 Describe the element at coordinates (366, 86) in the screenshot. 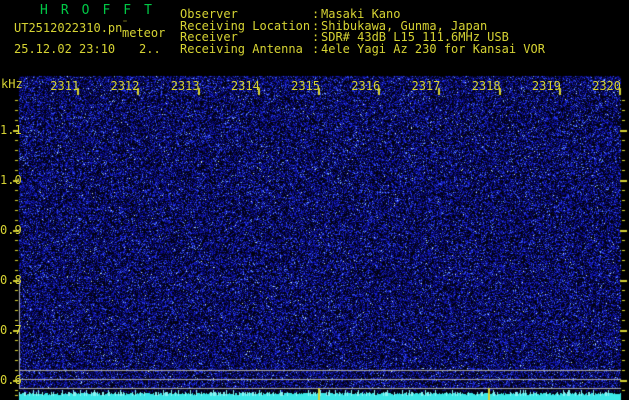

I see `x-axis-tick-label: 2316` at that location.